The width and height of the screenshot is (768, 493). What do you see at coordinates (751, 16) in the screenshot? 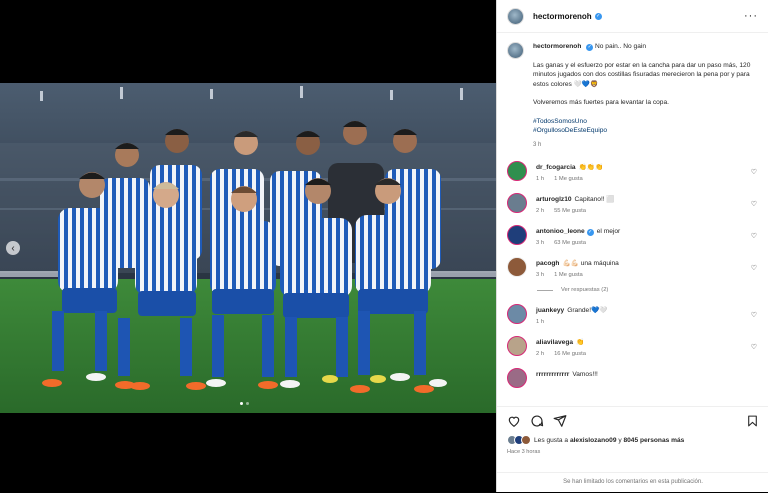
I see `more-options-icon: ···` at bounding box center [751, 16].